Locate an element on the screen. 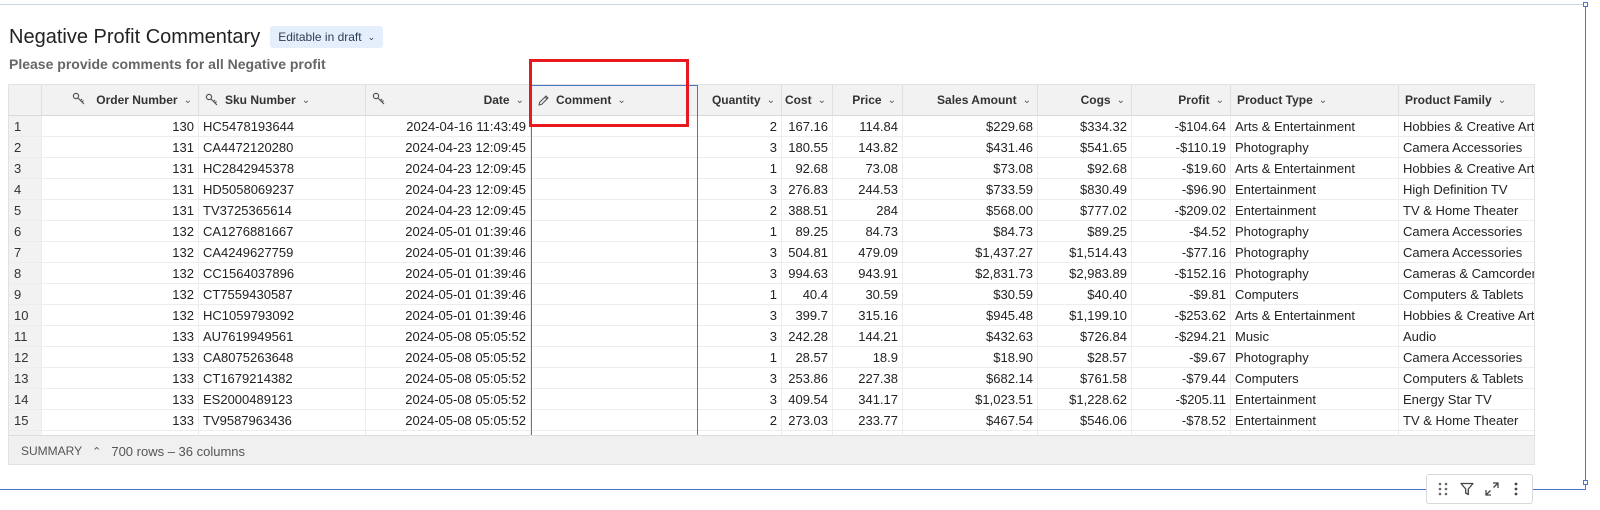 Image resolution: width=1600 pixels, height=510 pixels. table-cell-sales: $73.08 is located at coordinates (970, 168).